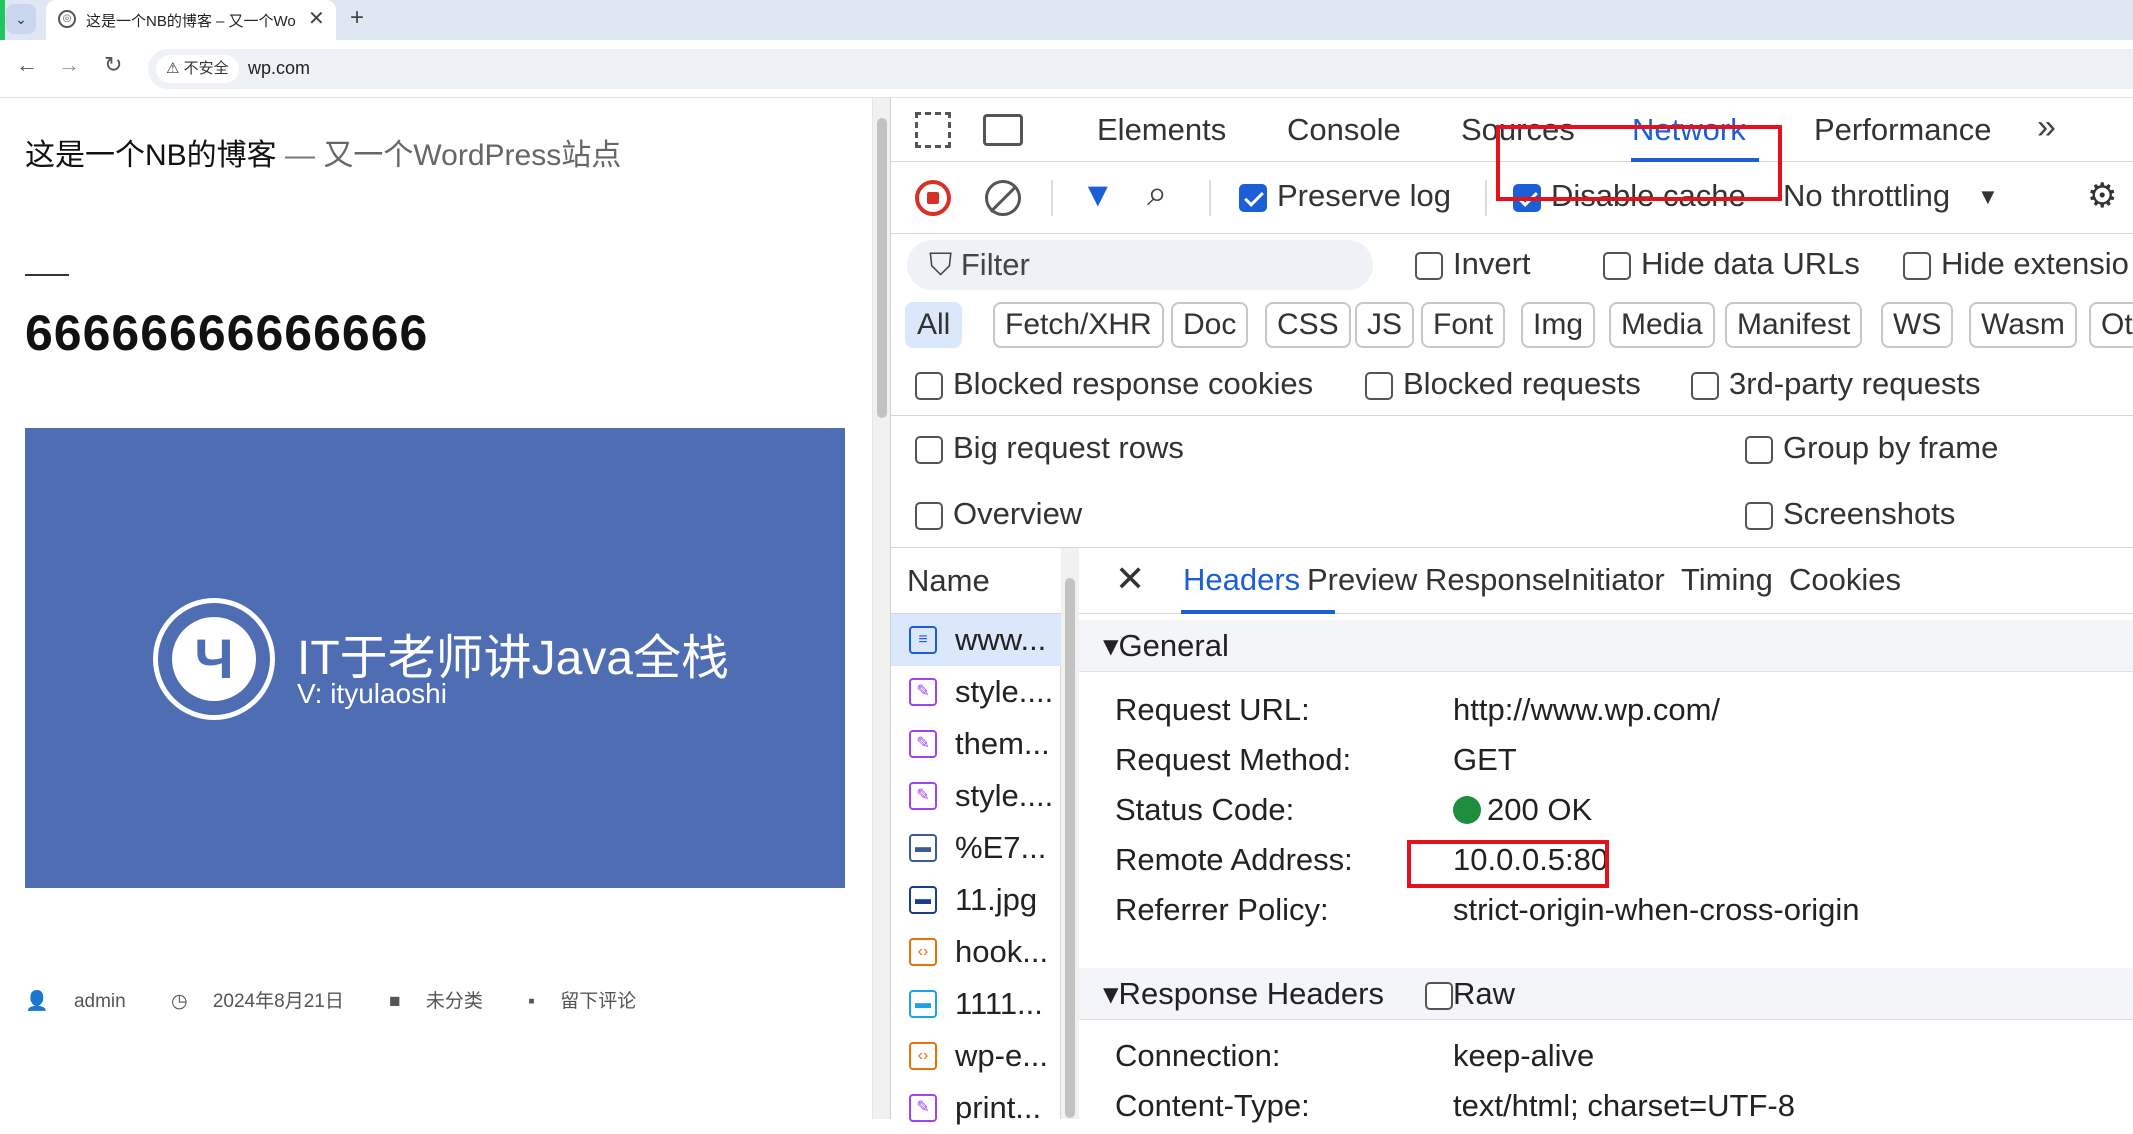  What do you see at coordinates (1902, 130) in the screenshot?
I see `tab-performance: Performance` at bounding box center [1902, 130].